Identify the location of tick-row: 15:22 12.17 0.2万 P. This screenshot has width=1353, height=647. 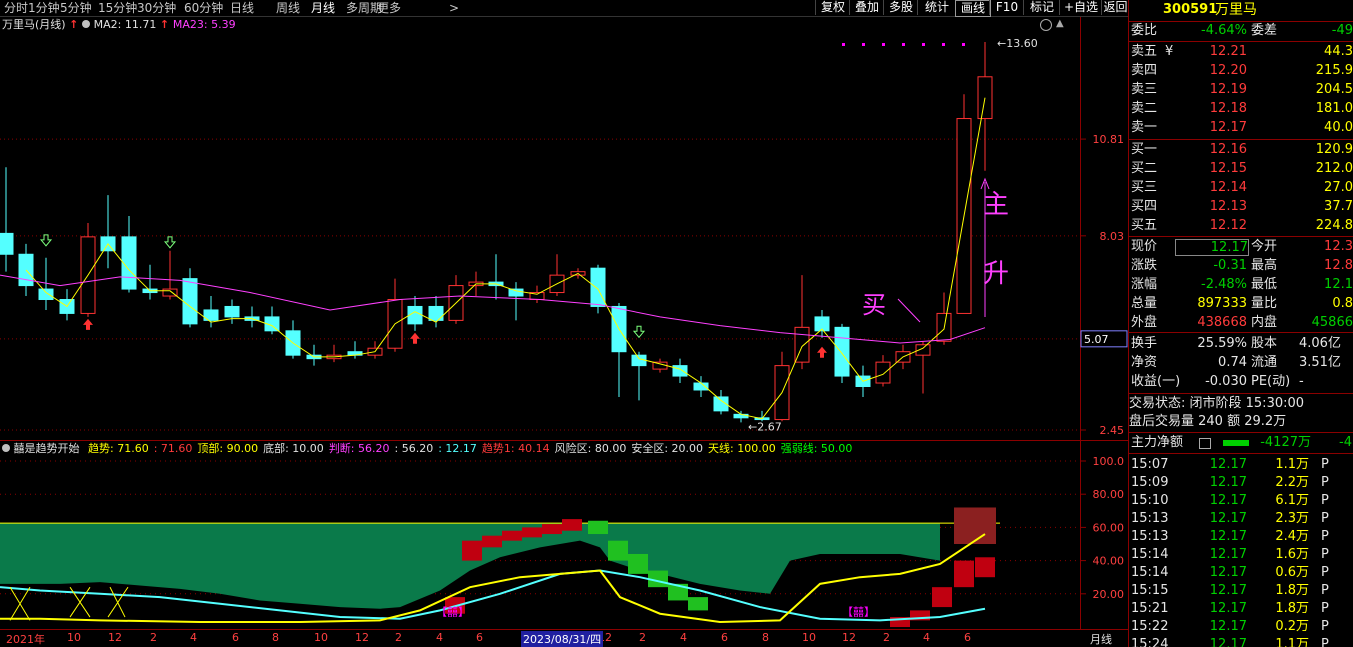
(1241, 627).